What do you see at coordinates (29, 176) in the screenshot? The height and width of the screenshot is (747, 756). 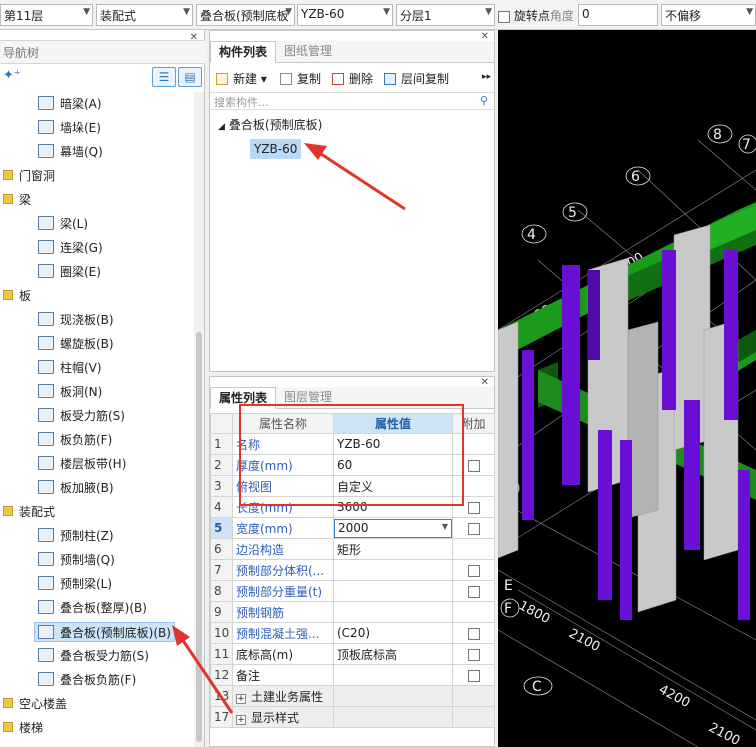 I see `nav-category: 门窗洞` at bounding box center [29, 176].